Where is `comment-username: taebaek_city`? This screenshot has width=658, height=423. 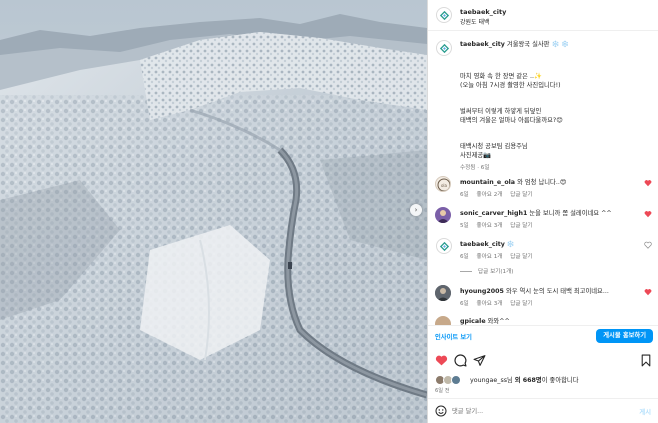
comment-username: taebaek_city is located at coordinates (482, 244).